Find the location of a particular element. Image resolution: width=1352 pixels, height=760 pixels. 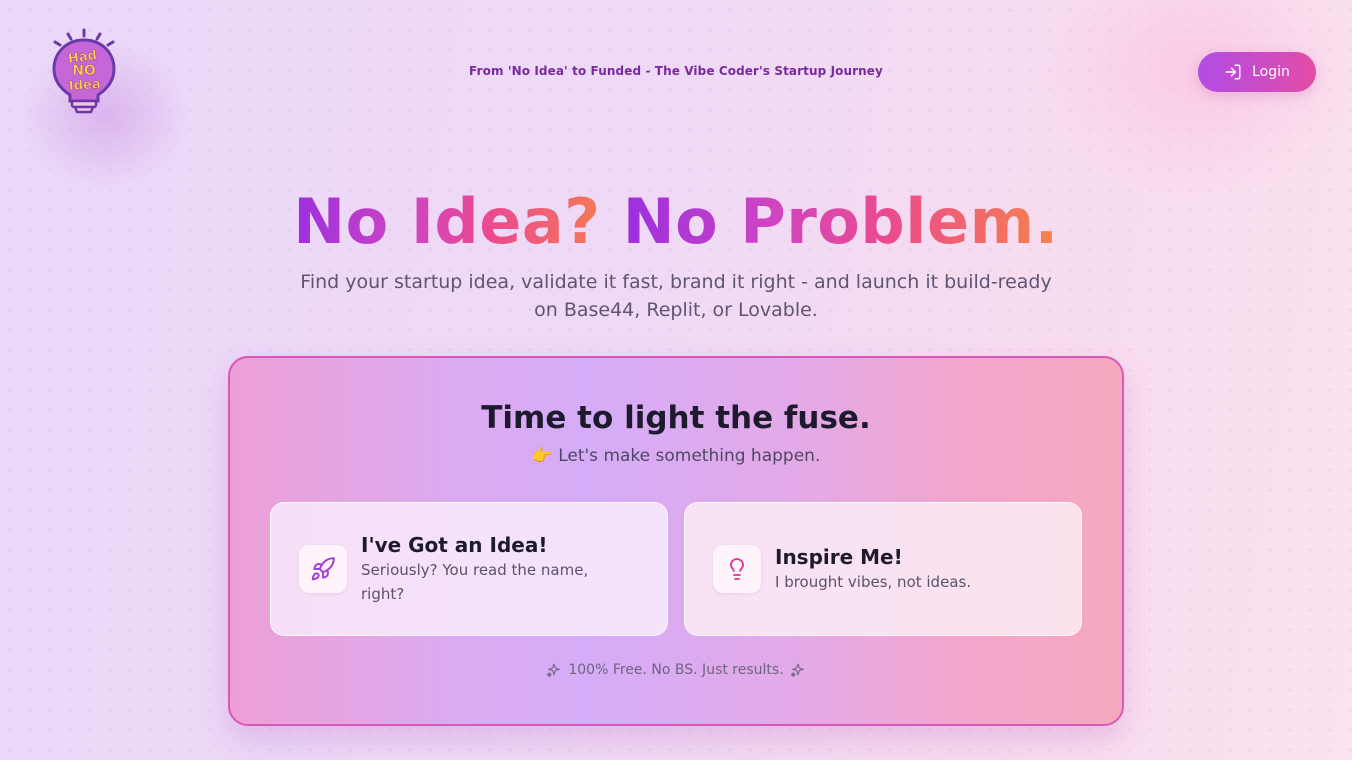

login-label: Login is located at coordinates (1271, 72).